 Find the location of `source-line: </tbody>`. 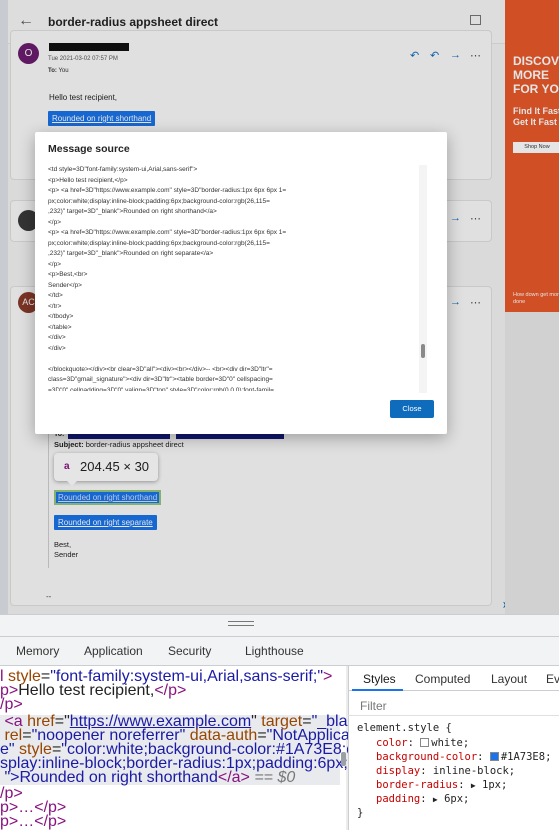

source-line: </tbody> is located at coordinates (61, 316).